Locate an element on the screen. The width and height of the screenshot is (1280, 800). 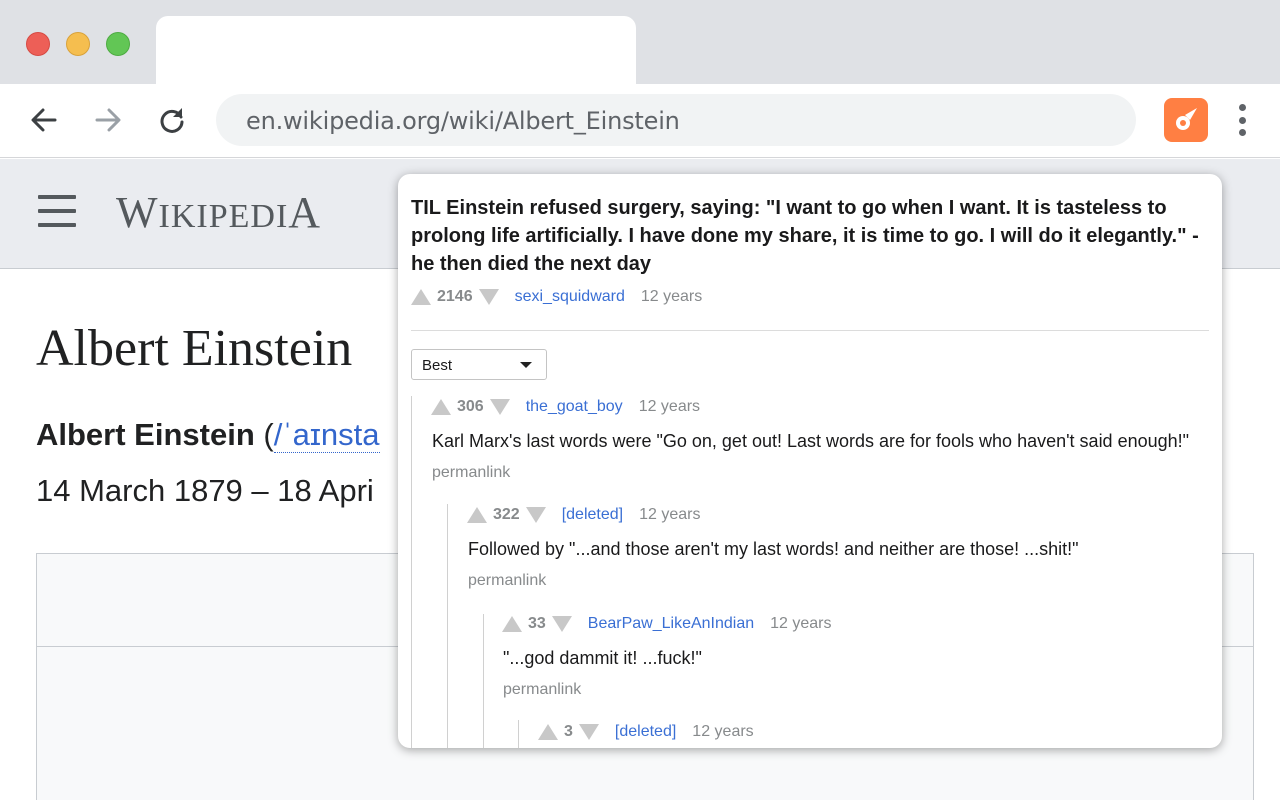
comment-meta: 33 BearPaw_LikeAnIndian 12 years is located at coordinates (667, 624).